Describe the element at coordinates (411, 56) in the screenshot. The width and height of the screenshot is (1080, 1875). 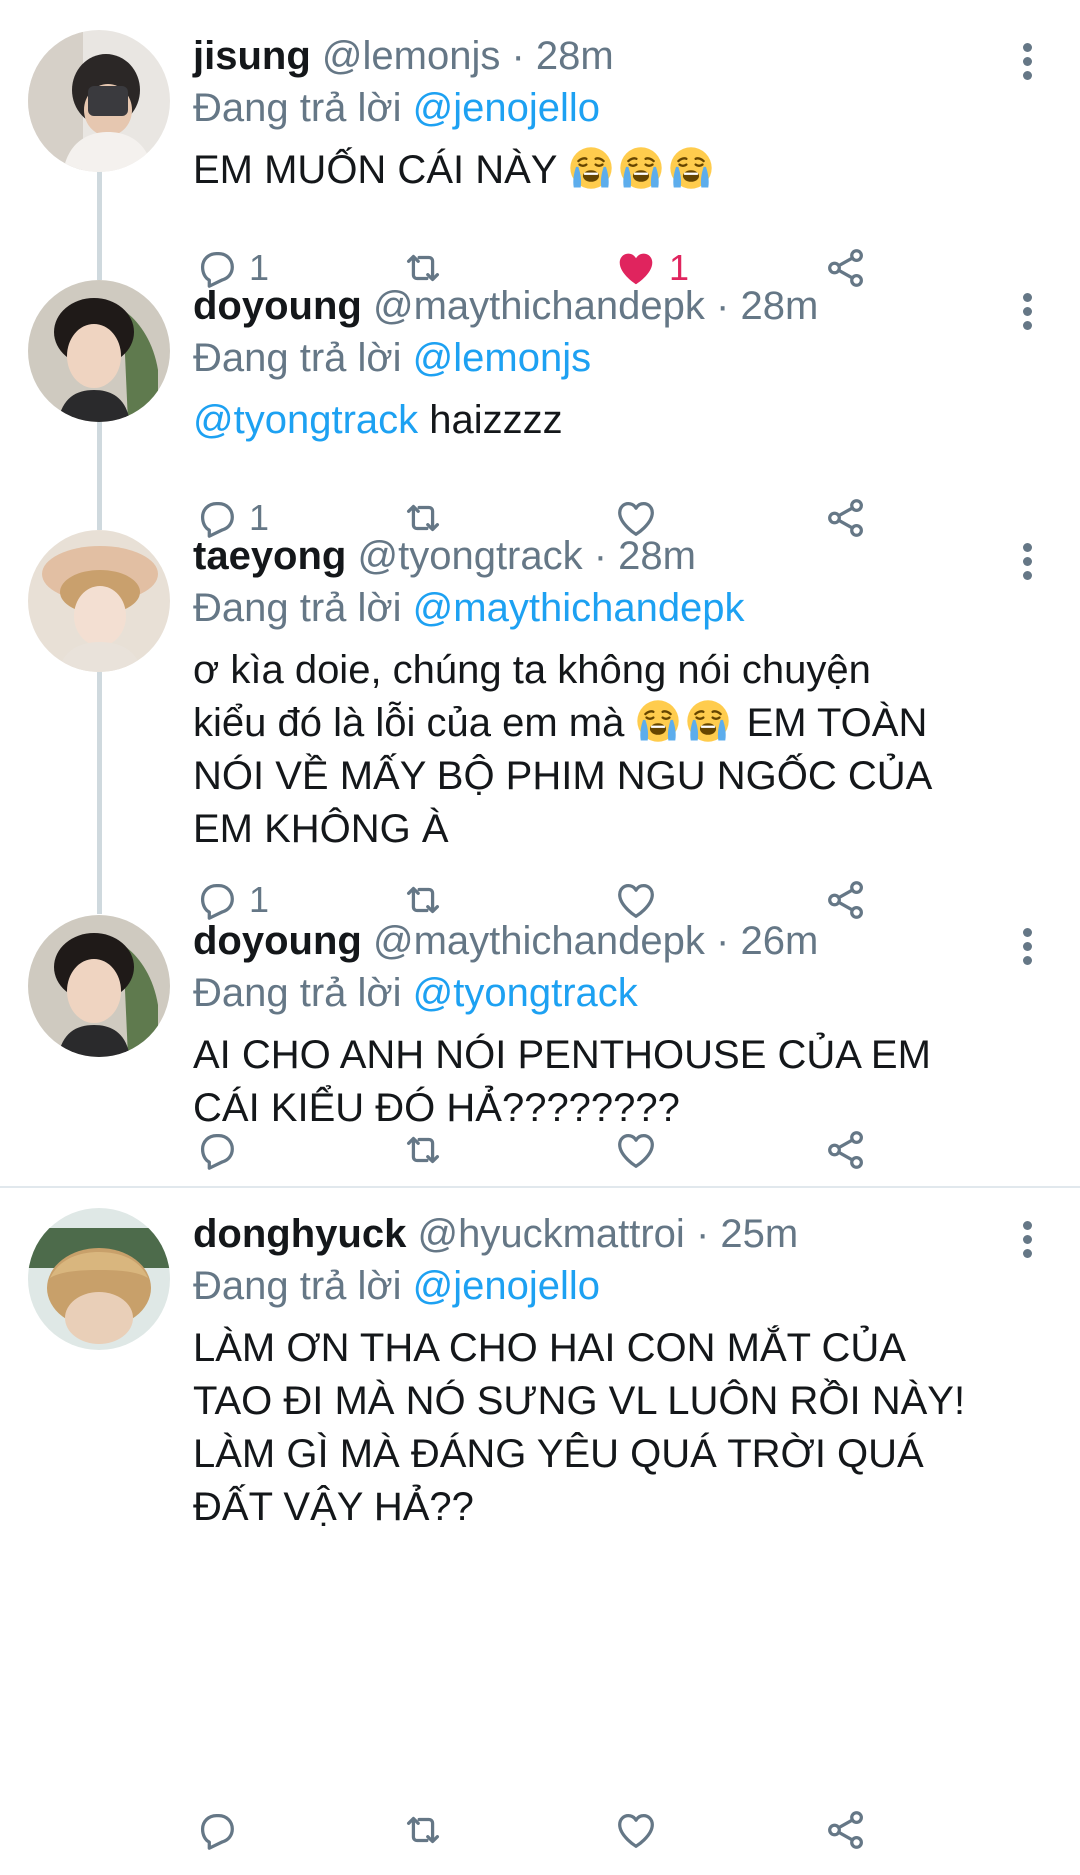
I see `handle: @lemonjs` at that location.